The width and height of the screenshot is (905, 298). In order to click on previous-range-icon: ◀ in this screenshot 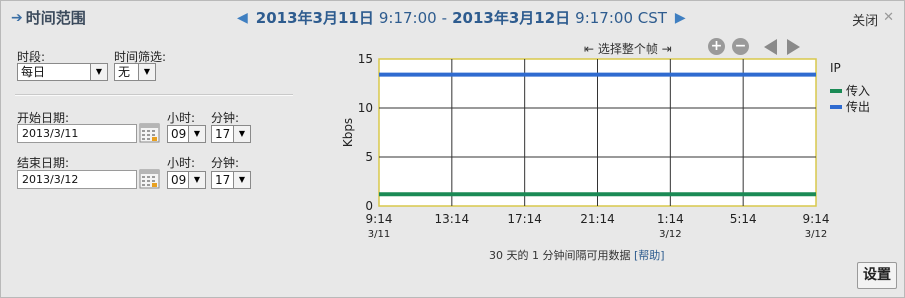, I will do `click(242, 18)`.